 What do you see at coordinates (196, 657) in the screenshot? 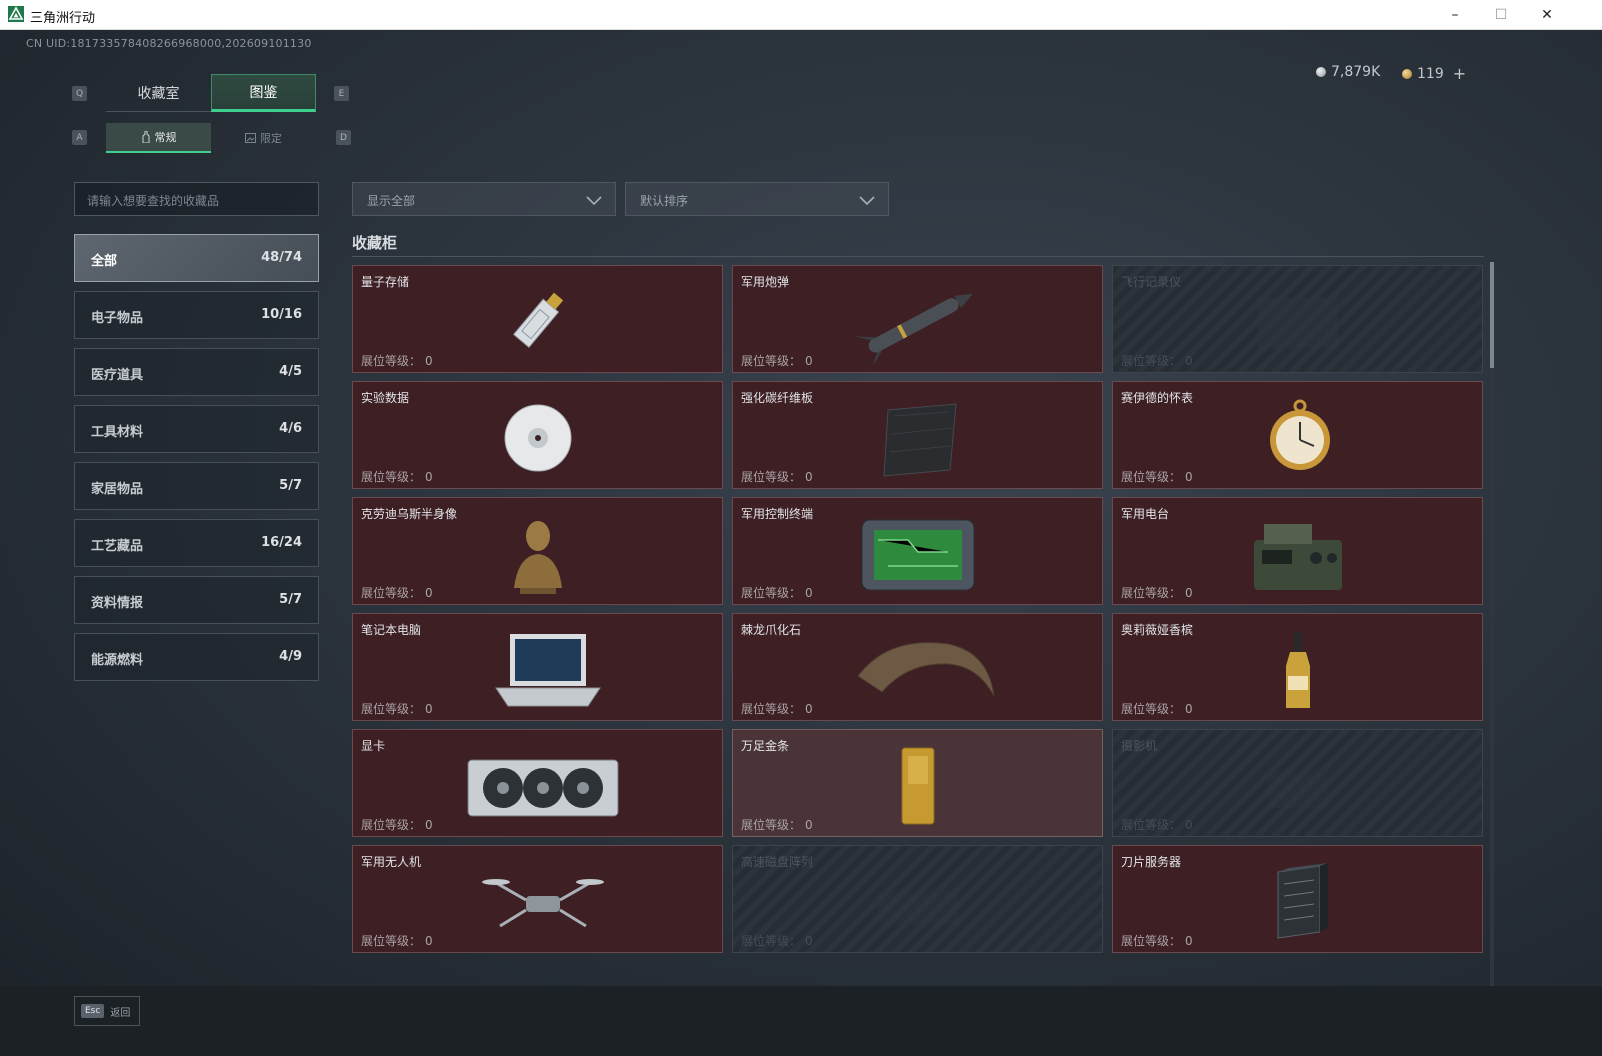
I see `category-energy: 能源燃料 4/9` at bounding box center [196, 657].